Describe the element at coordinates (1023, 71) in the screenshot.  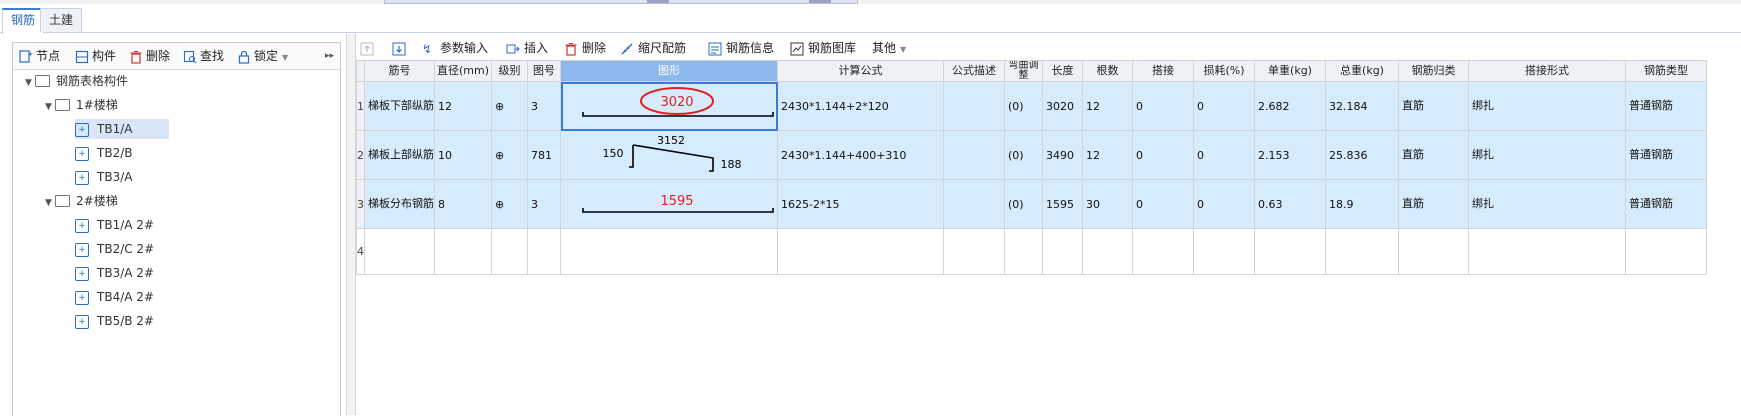
I see `column-header: 弯曲调整` at that location.